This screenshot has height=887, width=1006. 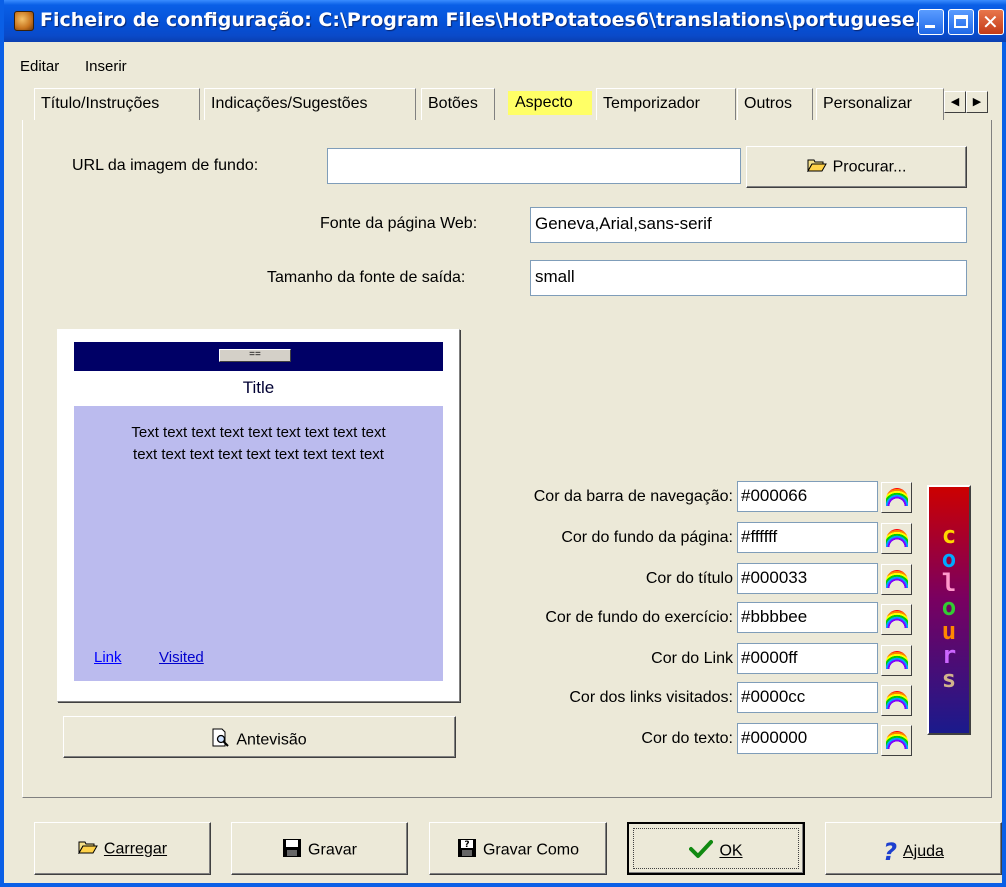 What do you see at coordinates (949, 679) in the screenshot?
I see `colours-logo-letter-7: s` at bounding box center [949, 679].